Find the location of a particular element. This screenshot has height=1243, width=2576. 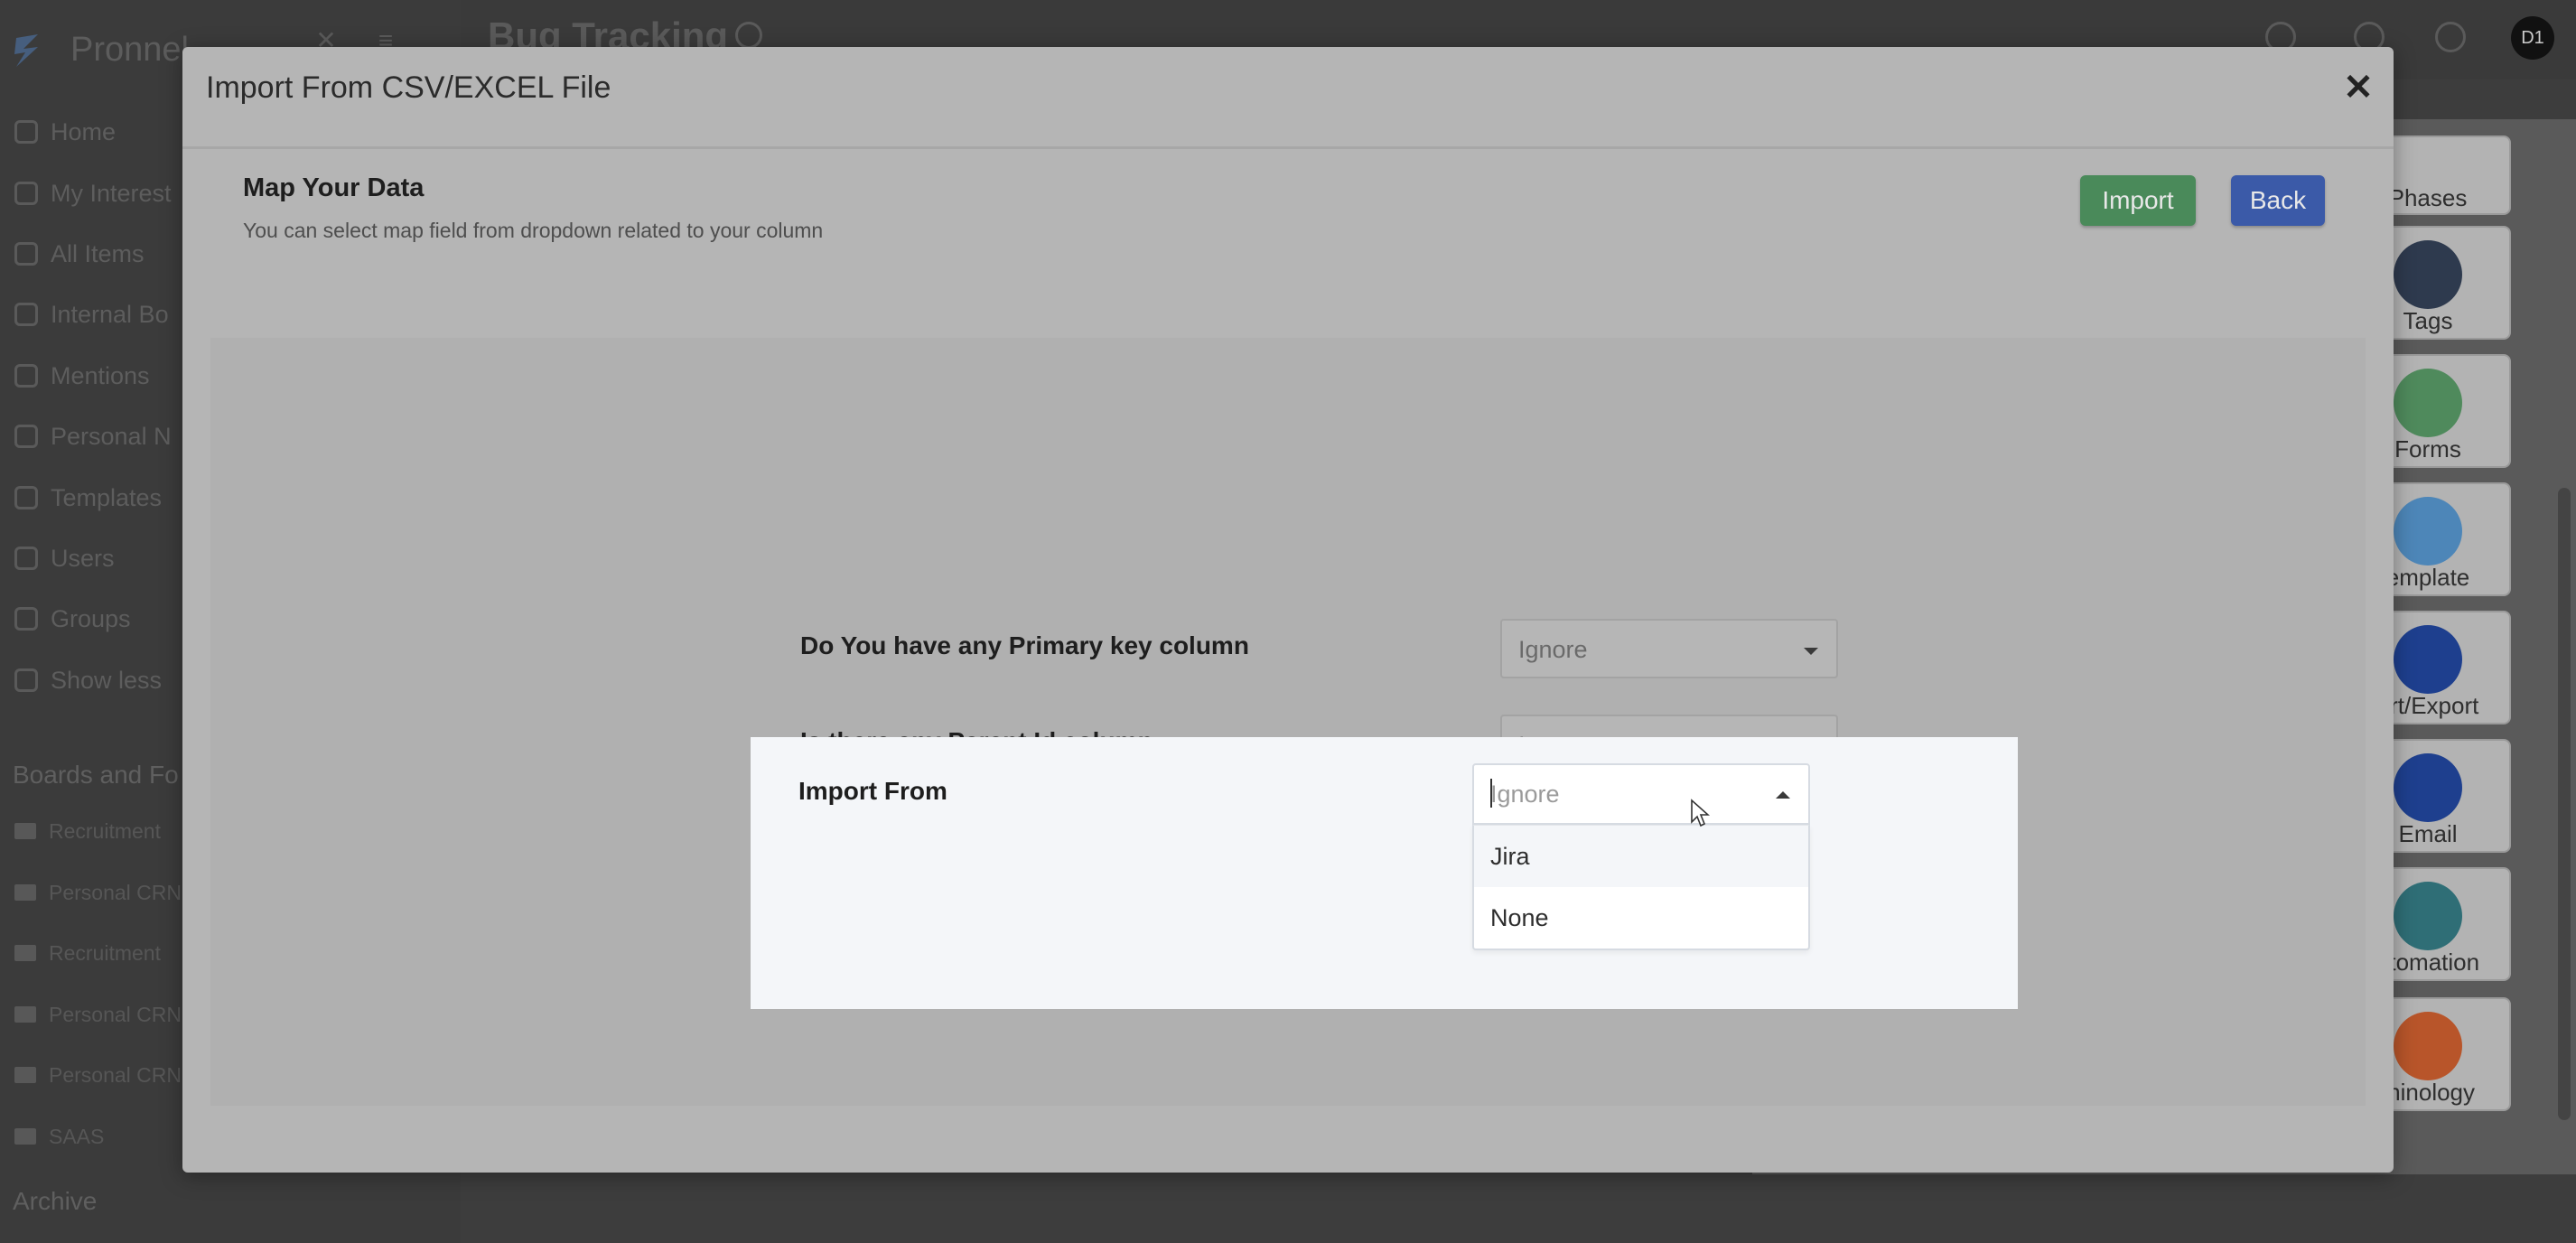

mention-icon is located at coordinates (26, 376).